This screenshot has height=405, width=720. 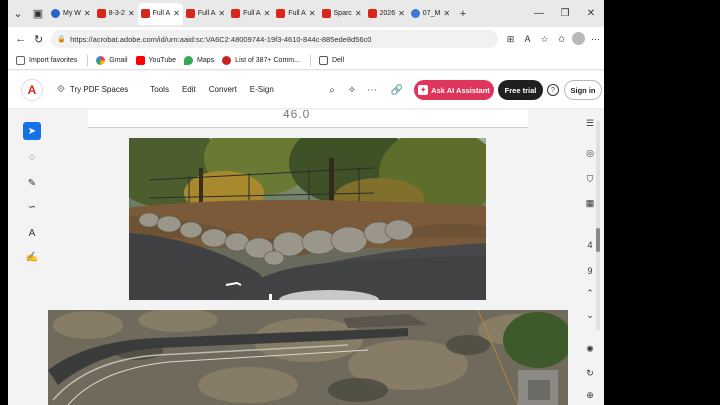 I want to click on chevron-up-icon: ⌃, so click(x=590, y=293).